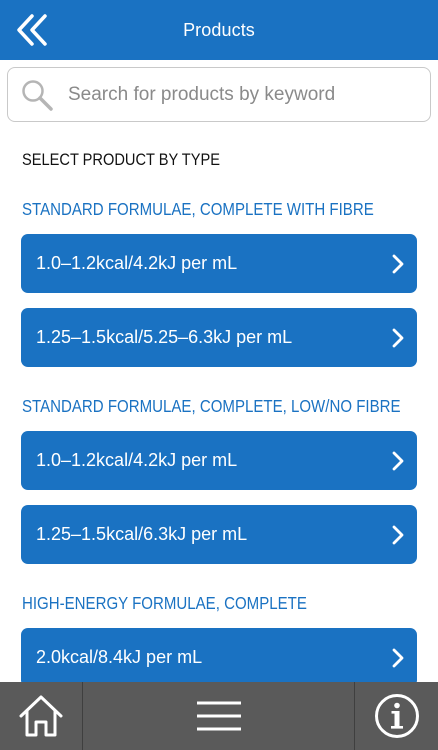 The height and width of the screenshot is (750, 438). What do you see at coordinates (121, 159) in the screenshot?
I see `section-heading: SELECT PRODUCT BY TYPE` at bounding box center [121, 159].